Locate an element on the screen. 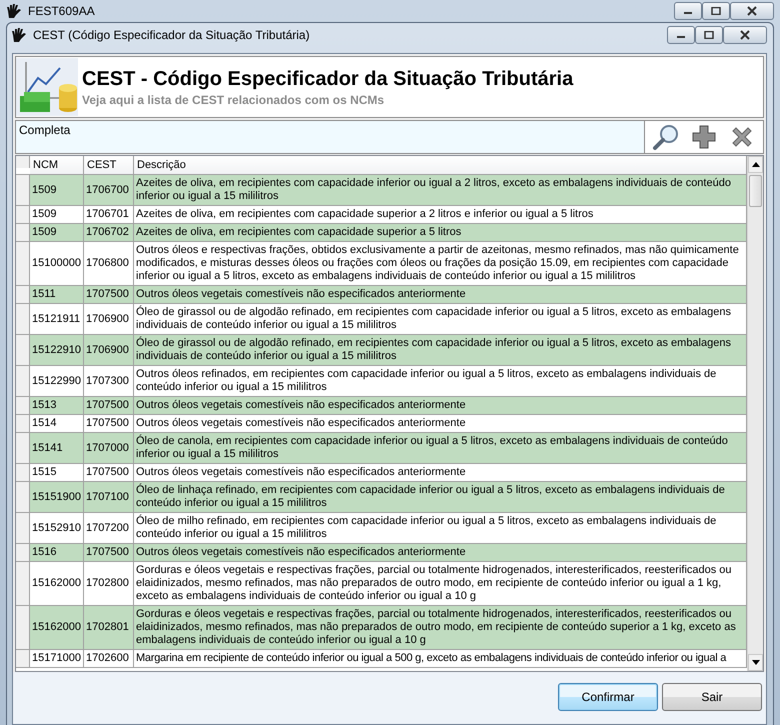  ncm-cell: 15171000 is located at coordinates (57, 658).